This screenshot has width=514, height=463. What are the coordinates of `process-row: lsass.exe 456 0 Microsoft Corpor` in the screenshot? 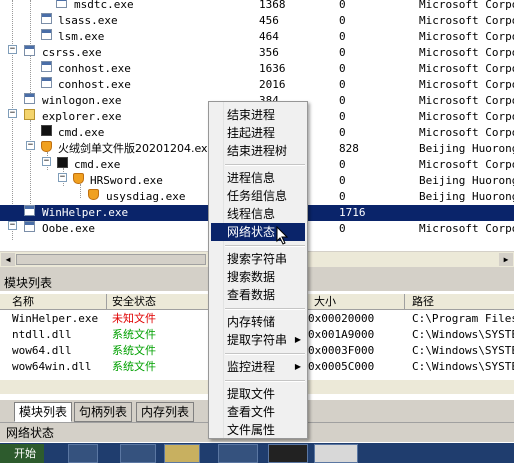 It's located at (257, 21).